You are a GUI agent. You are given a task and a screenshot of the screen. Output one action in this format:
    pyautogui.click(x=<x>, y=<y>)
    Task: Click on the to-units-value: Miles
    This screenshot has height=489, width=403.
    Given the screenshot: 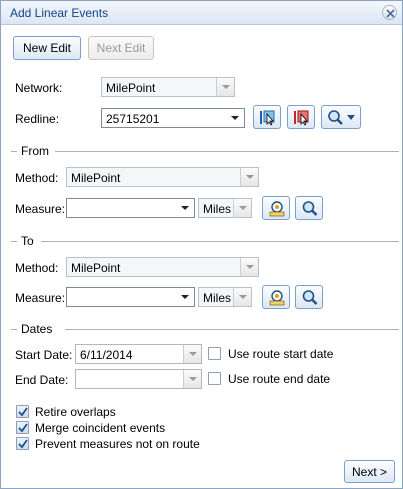 What is the action you would take?
    pyautogui.click(x=217, y=298)
    